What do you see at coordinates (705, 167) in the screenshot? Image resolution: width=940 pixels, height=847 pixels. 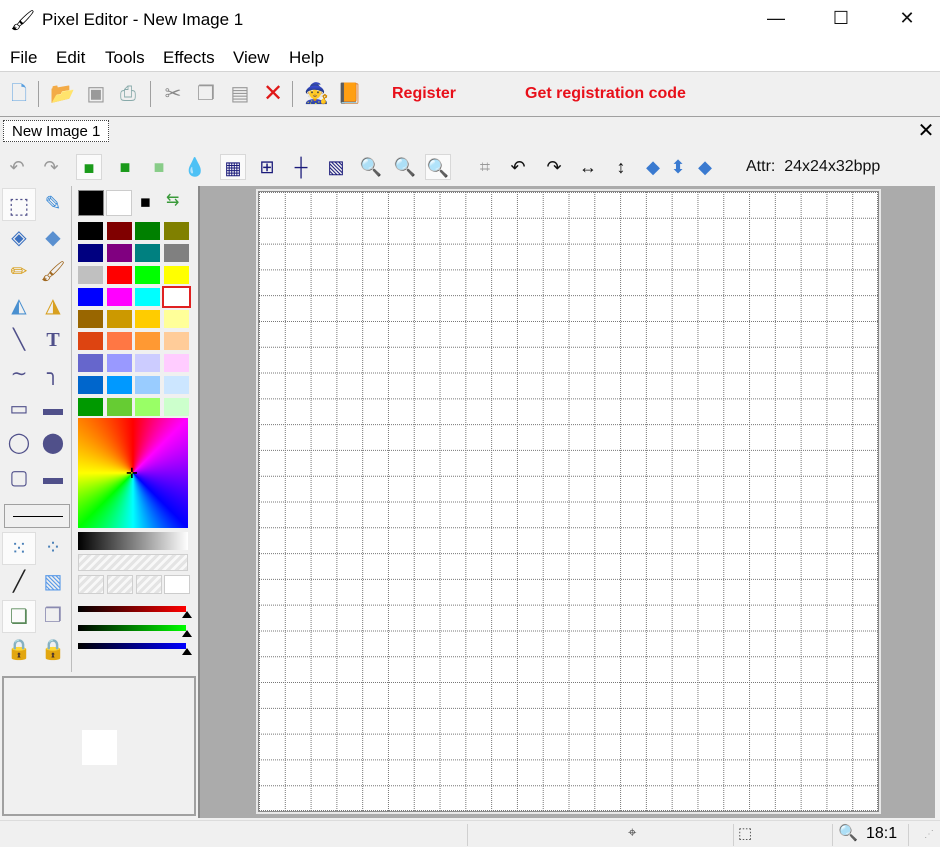 I see `shift-right-icon: ◆` at bounding box center [705, 167].